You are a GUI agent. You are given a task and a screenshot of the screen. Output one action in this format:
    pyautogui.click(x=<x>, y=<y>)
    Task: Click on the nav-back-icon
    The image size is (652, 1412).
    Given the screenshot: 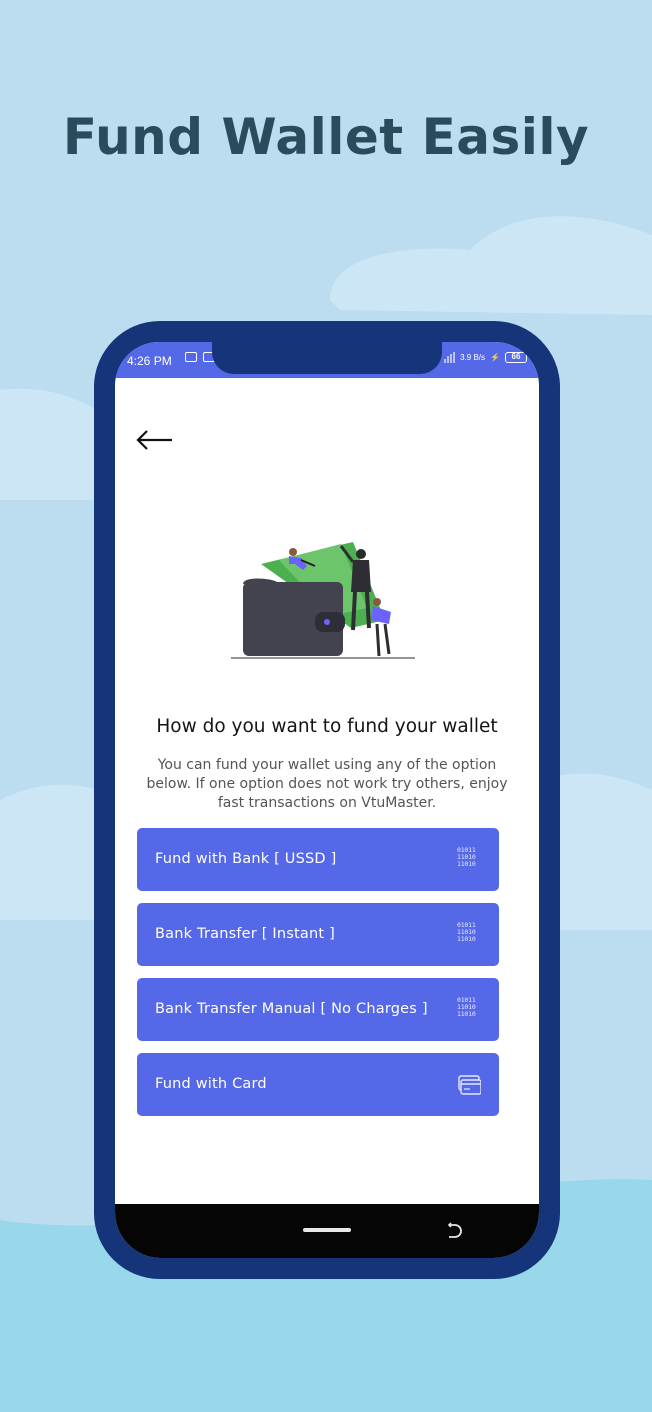 What is the action you would take?
    pyautogui.click(x=452, y=1231)
    